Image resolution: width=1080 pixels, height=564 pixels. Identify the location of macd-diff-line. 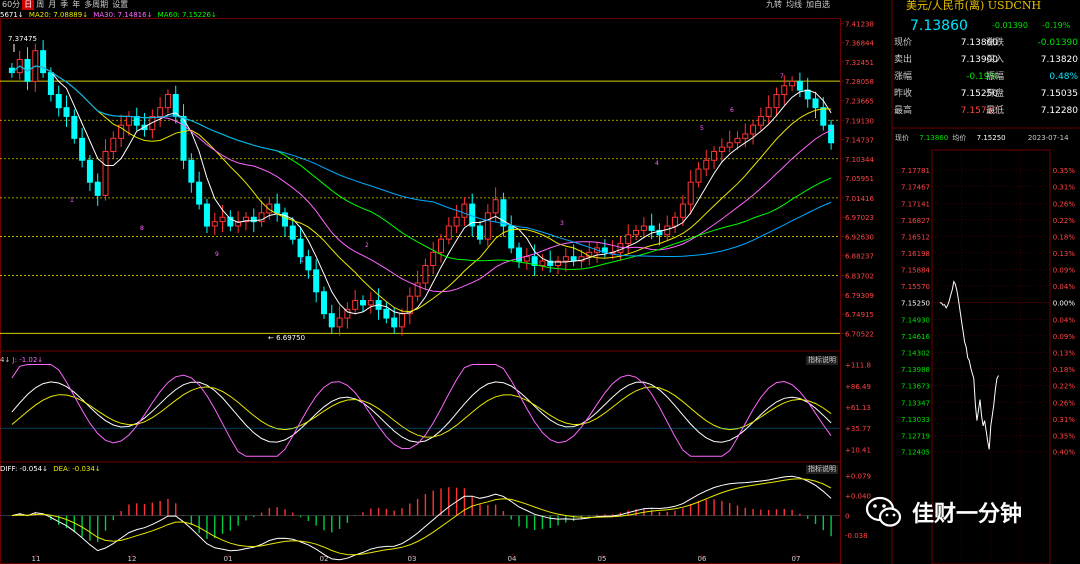
(421, 518).